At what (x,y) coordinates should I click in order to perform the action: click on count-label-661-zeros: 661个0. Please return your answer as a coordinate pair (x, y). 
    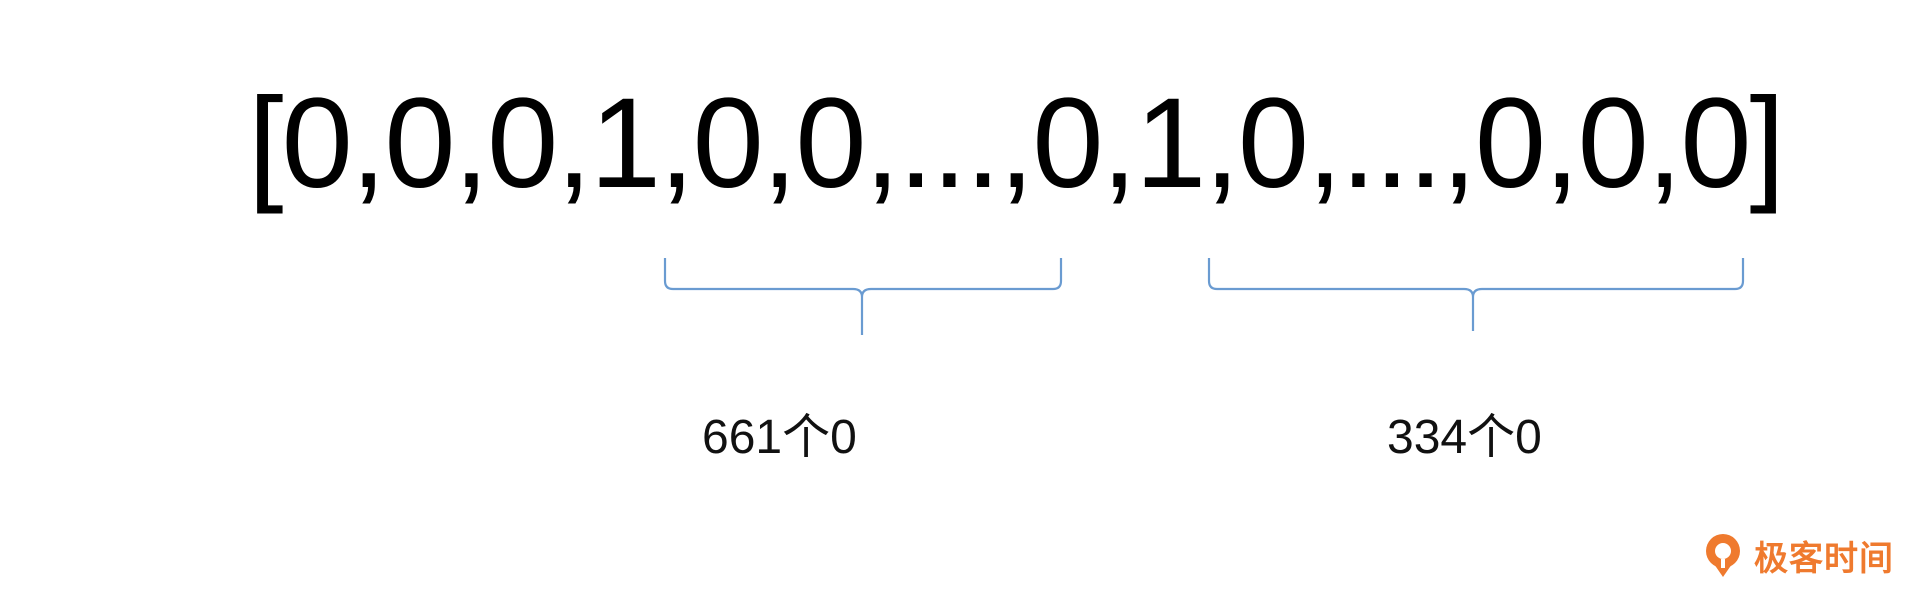
    Looking at the image, I should click on (779, 437).